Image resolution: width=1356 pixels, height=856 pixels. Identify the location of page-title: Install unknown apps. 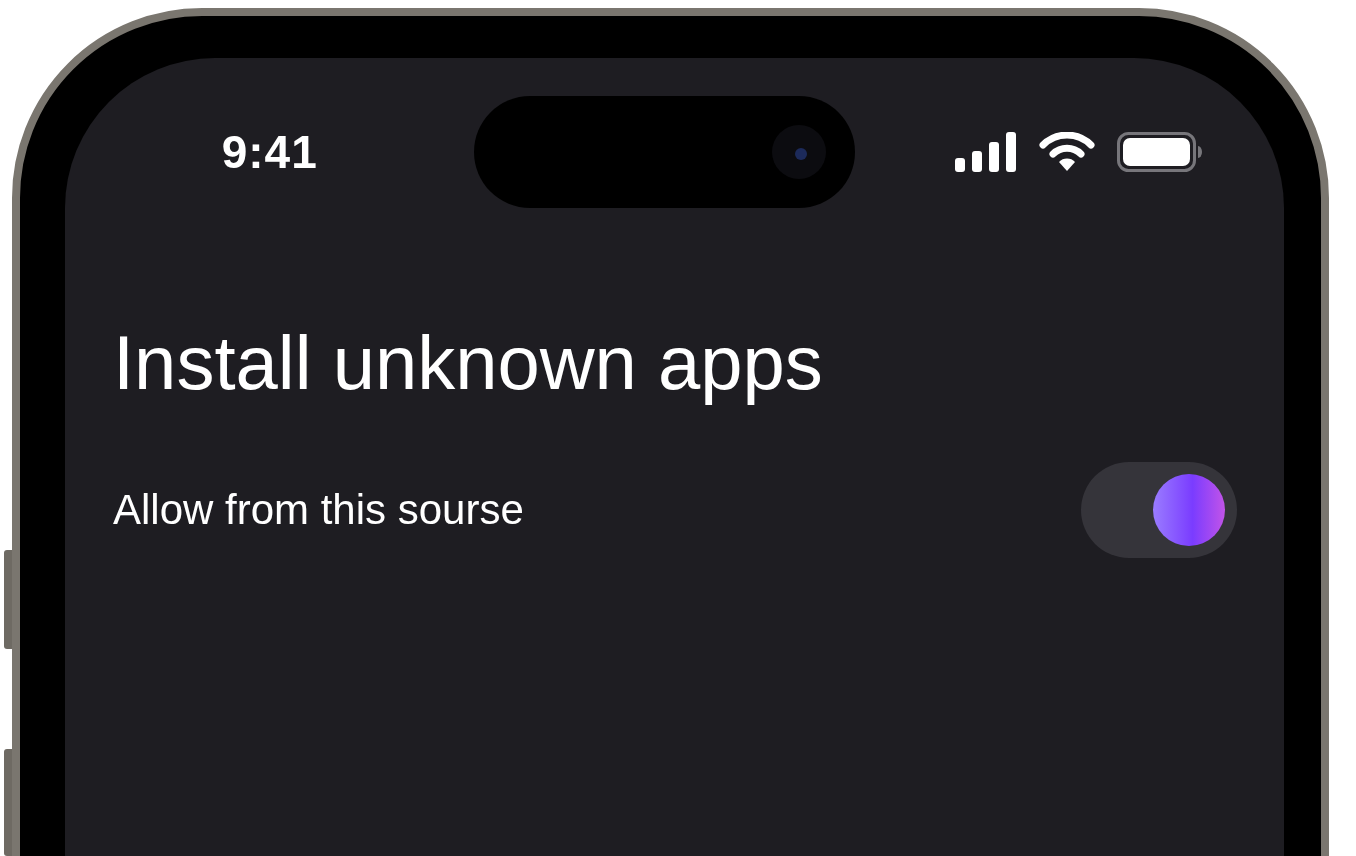
(468, 363).